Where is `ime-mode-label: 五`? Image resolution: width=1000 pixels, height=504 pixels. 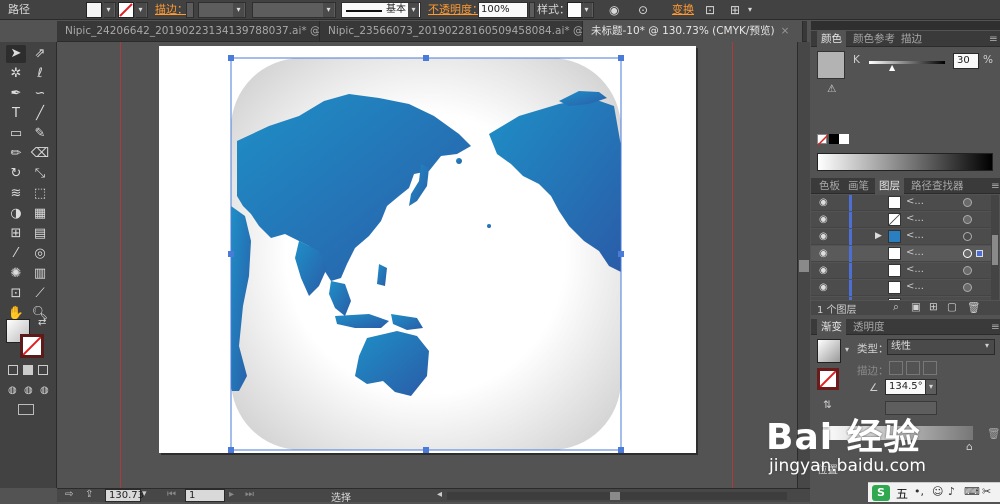
ime-mode-label: 五 is located at coordinates (902, 493).